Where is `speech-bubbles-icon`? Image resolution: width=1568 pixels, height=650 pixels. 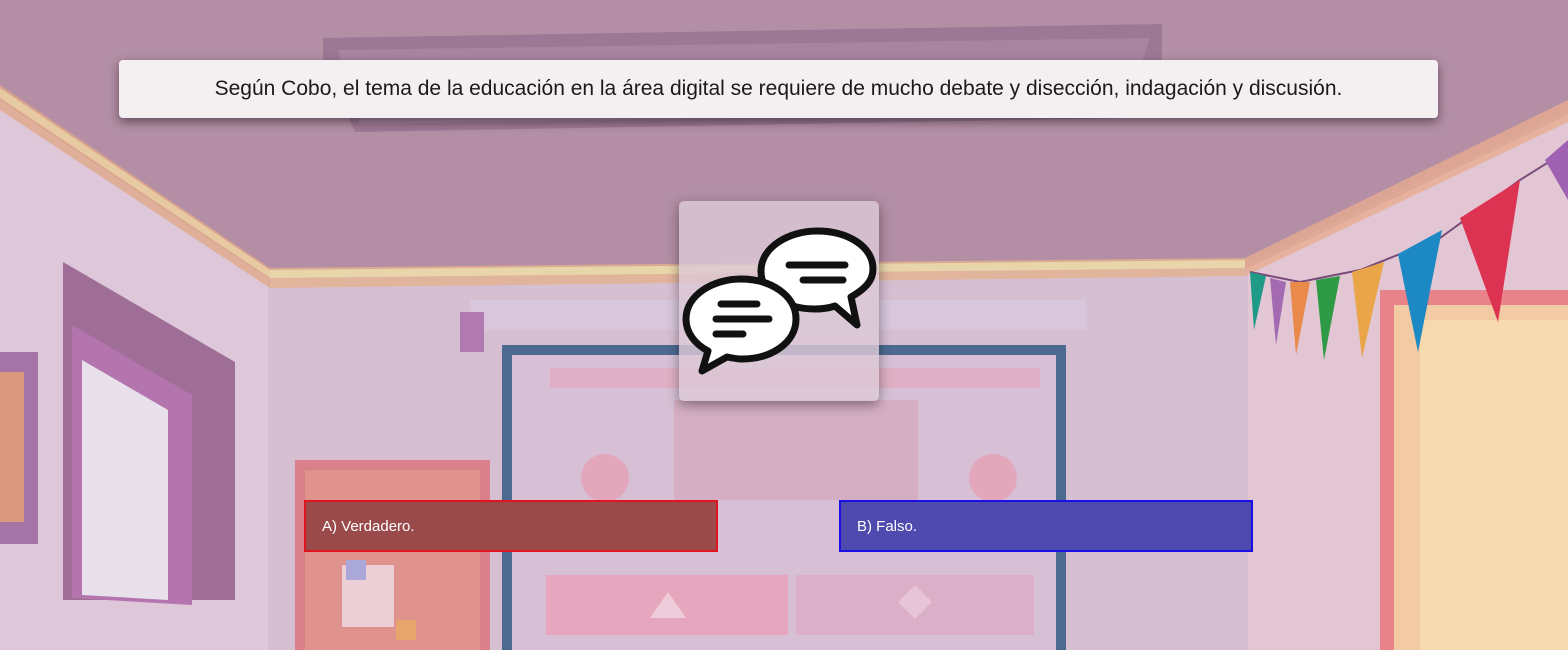
speech-bubbles-icon is located at coordinates (779, 301).